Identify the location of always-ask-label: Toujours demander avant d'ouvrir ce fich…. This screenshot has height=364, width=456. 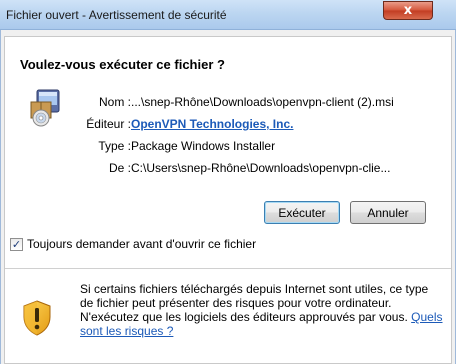
(141, 244).